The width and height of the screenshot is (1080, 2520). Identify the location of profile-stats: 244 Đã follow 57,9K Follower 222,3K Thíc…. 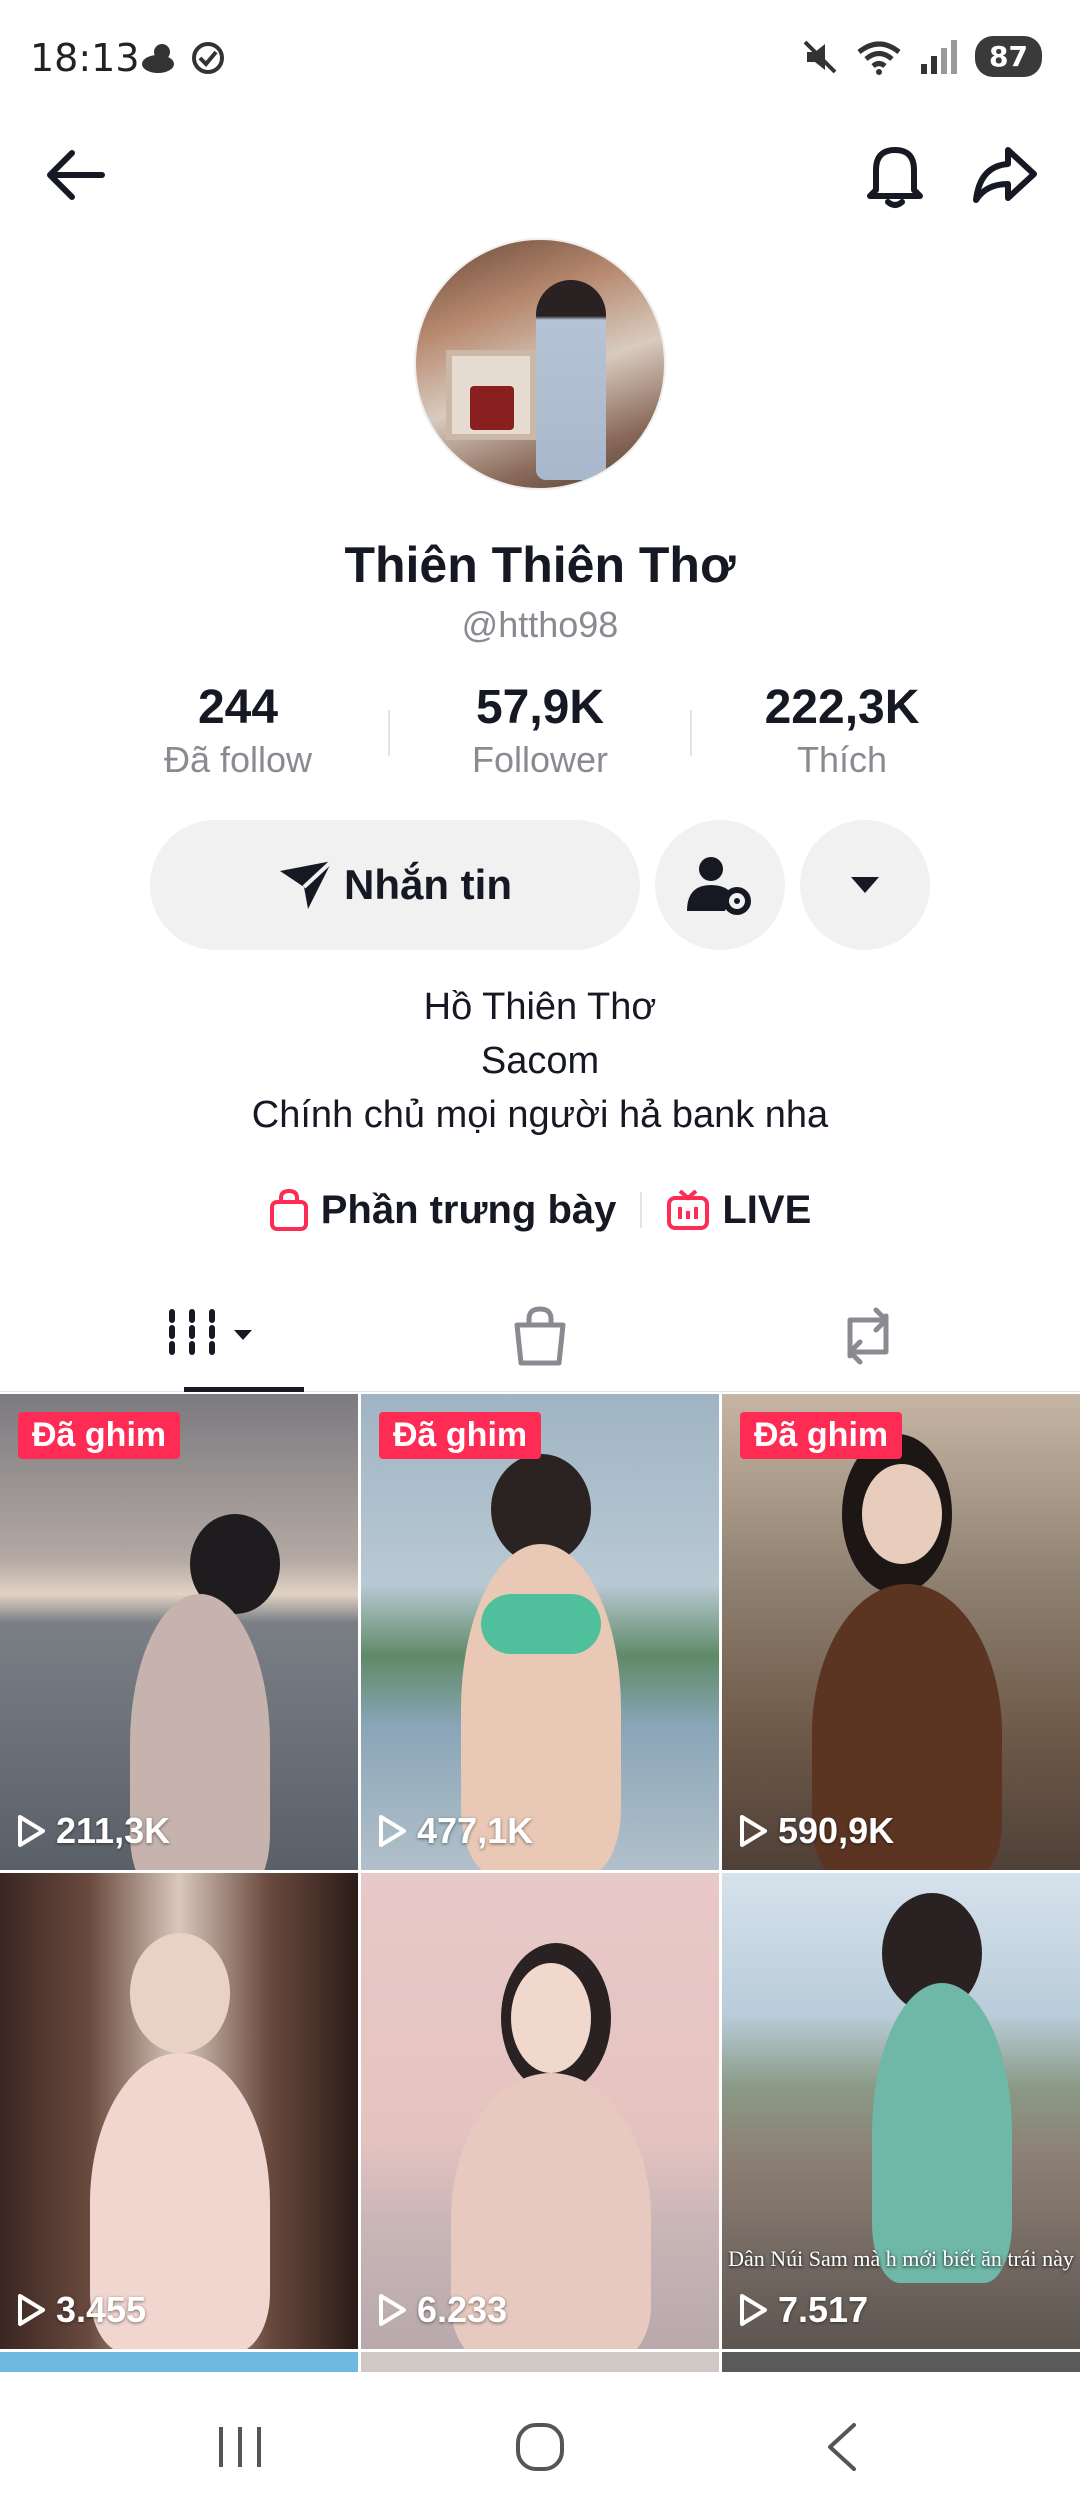
(540, 735).